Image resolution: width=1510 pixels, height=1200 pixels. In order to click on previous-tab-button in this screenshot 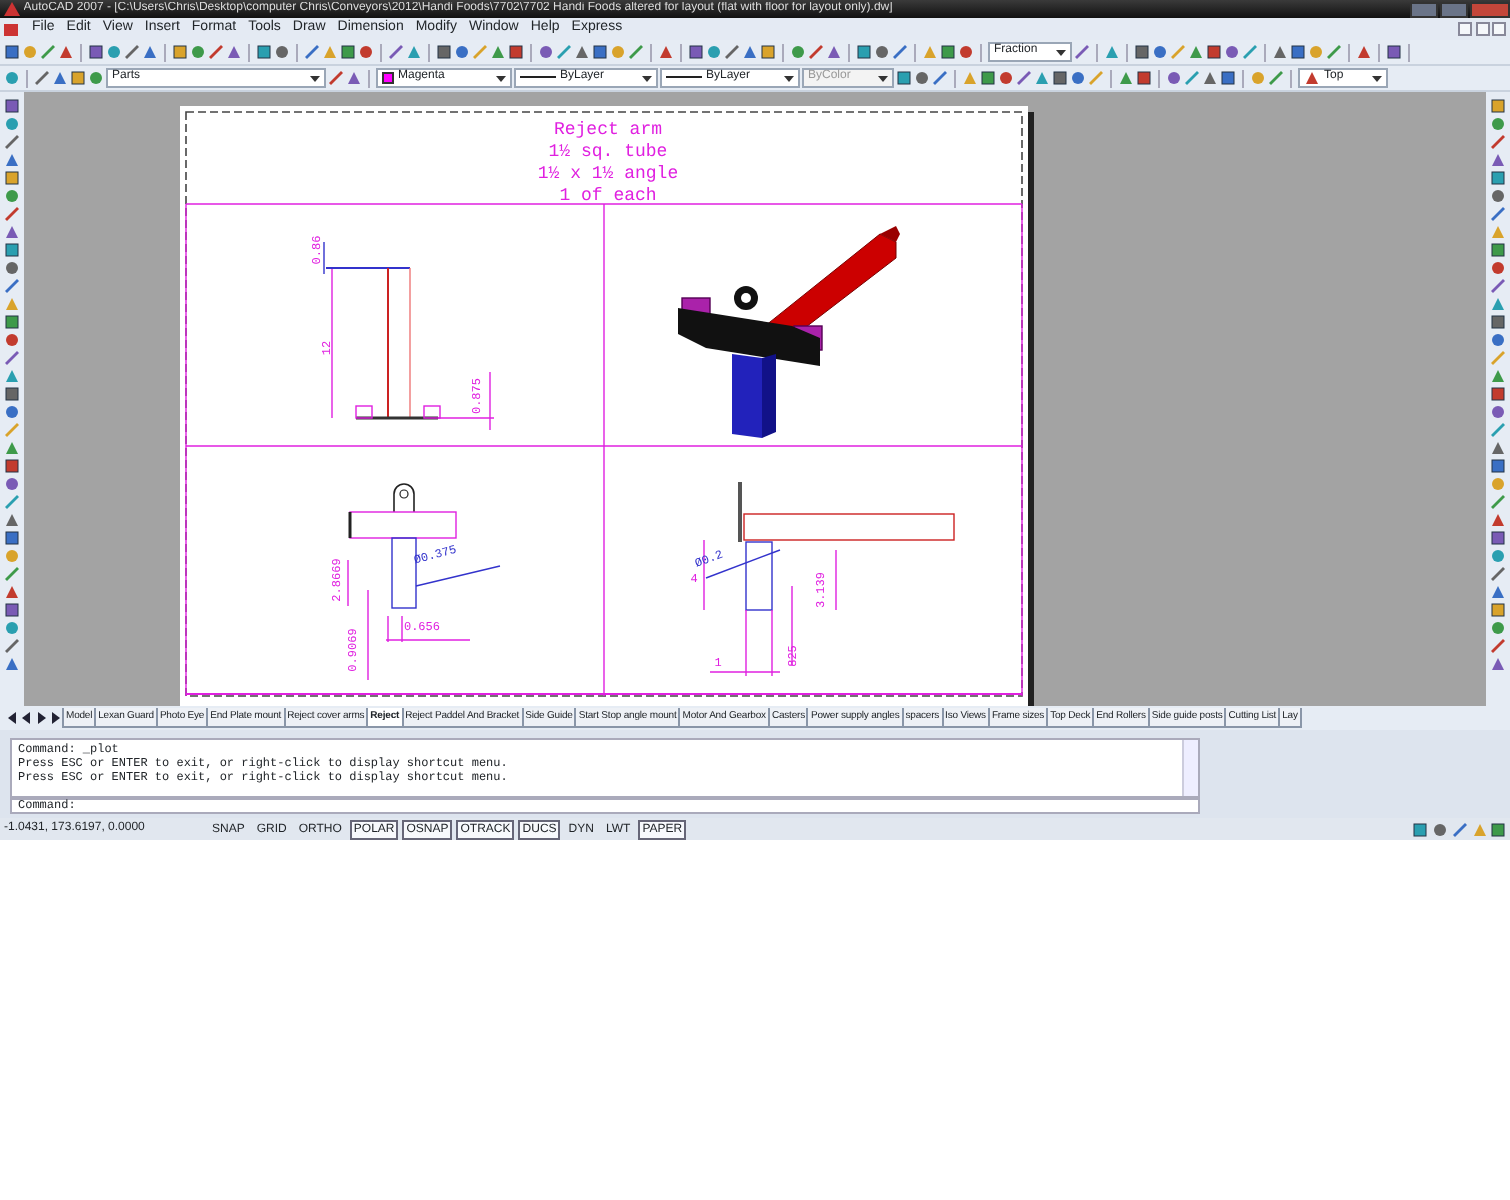, I will do `click(27, 718)`.